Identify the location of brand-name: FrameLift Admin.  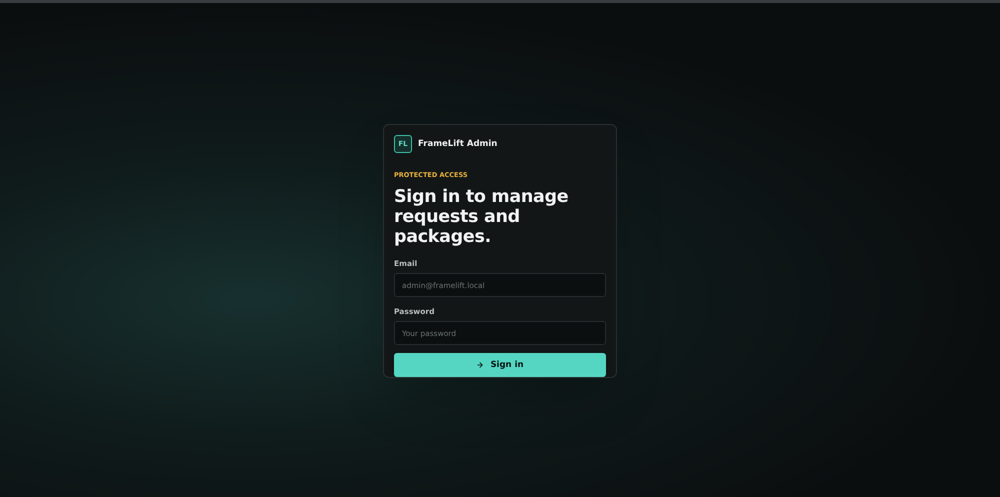
(458, 144).